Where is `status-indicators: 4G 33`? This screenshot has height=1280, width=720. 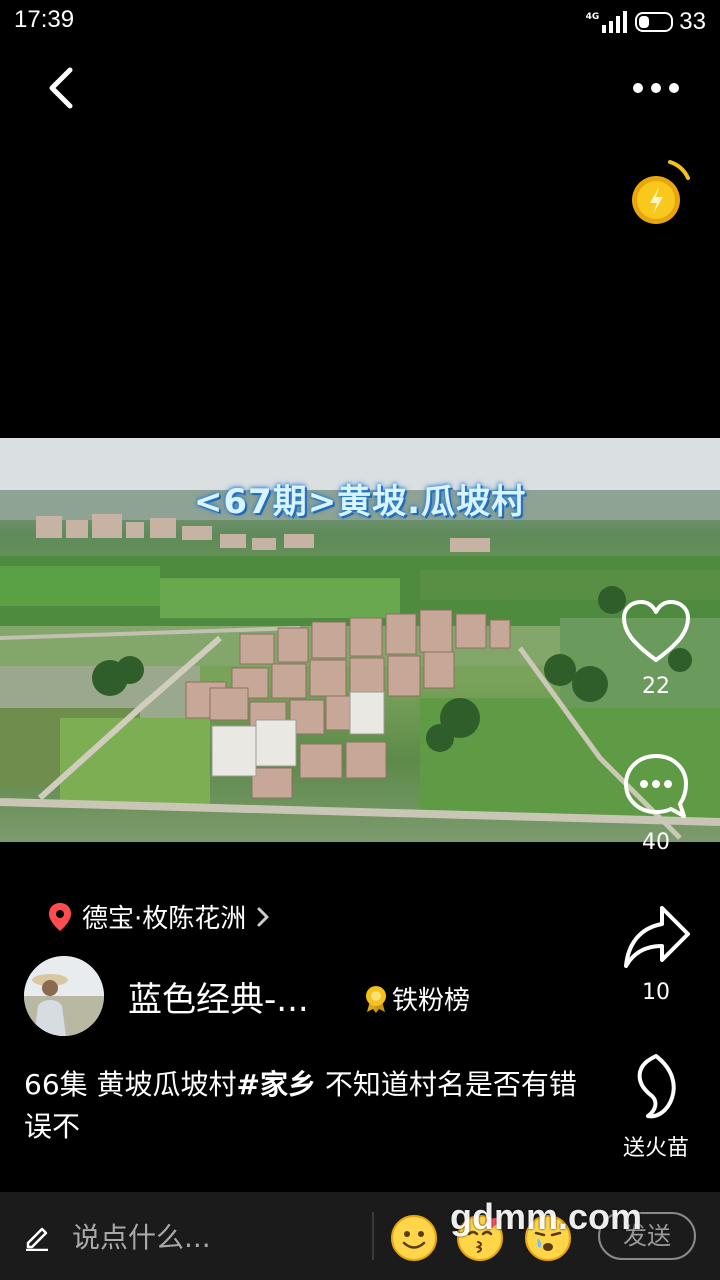 status-indicators: 4G 33 is located at coordinates (646, 22).